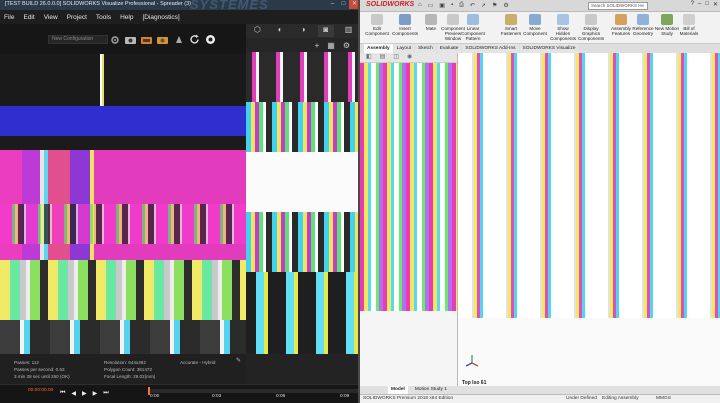  Describe the element at coordinates (95, 393) in the screenshot. I see `step-forward-icon: ▶` at that location.